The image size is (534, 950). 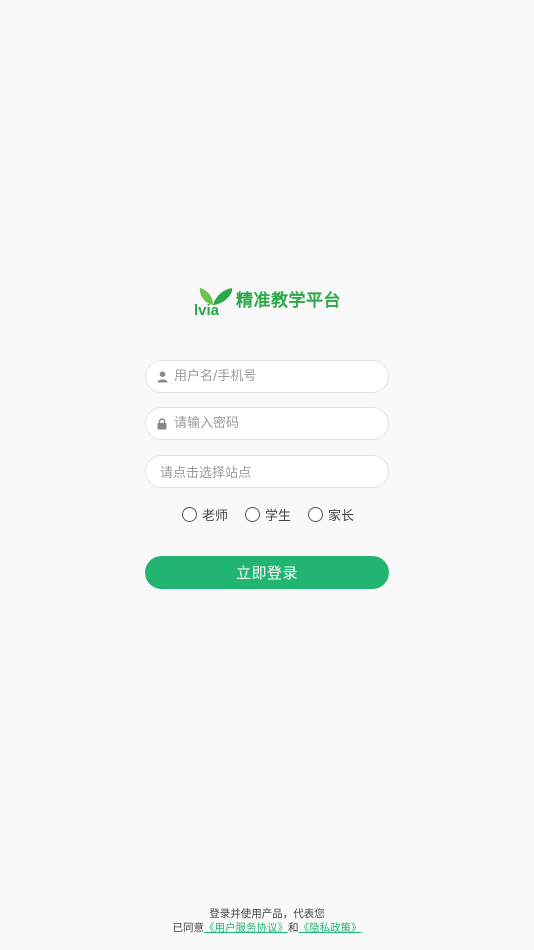 I want to click on username-input, so click(x=274, y=376).